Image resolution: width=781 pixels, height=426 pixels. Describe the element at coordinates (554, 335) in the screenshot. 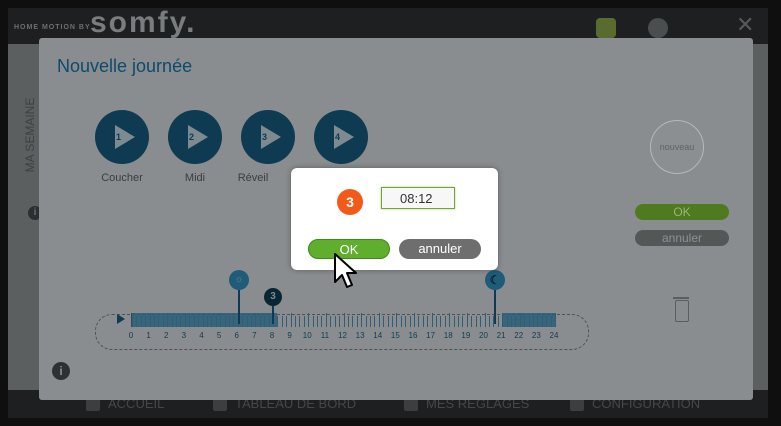

I see `hour-label: 24` at that location.